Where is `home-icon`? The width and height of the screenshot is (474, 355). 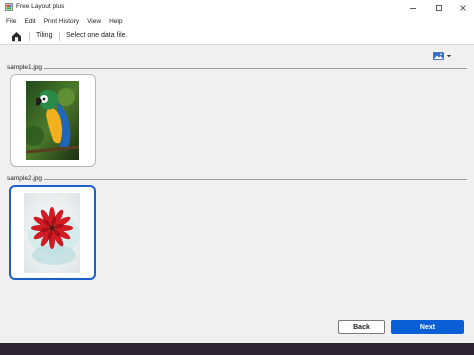 home-icon is located at coordinates (16, 37).